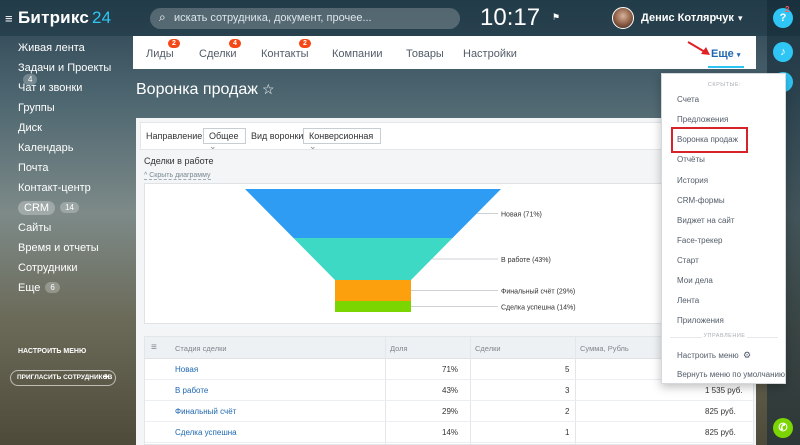 This screenshot has width=800, height=445. I want to click on sidebar-item-crm: CRM 14, so click(48, 208).